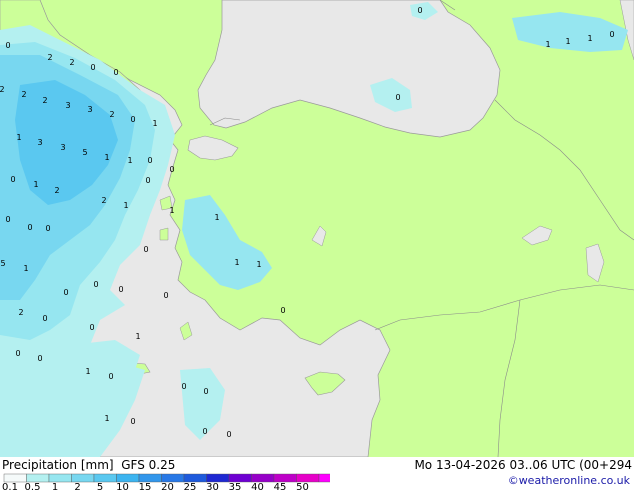 The width and height of the screenshot is (634, 493). I want to click on scale-tick-label: 1, so click(55, 487).